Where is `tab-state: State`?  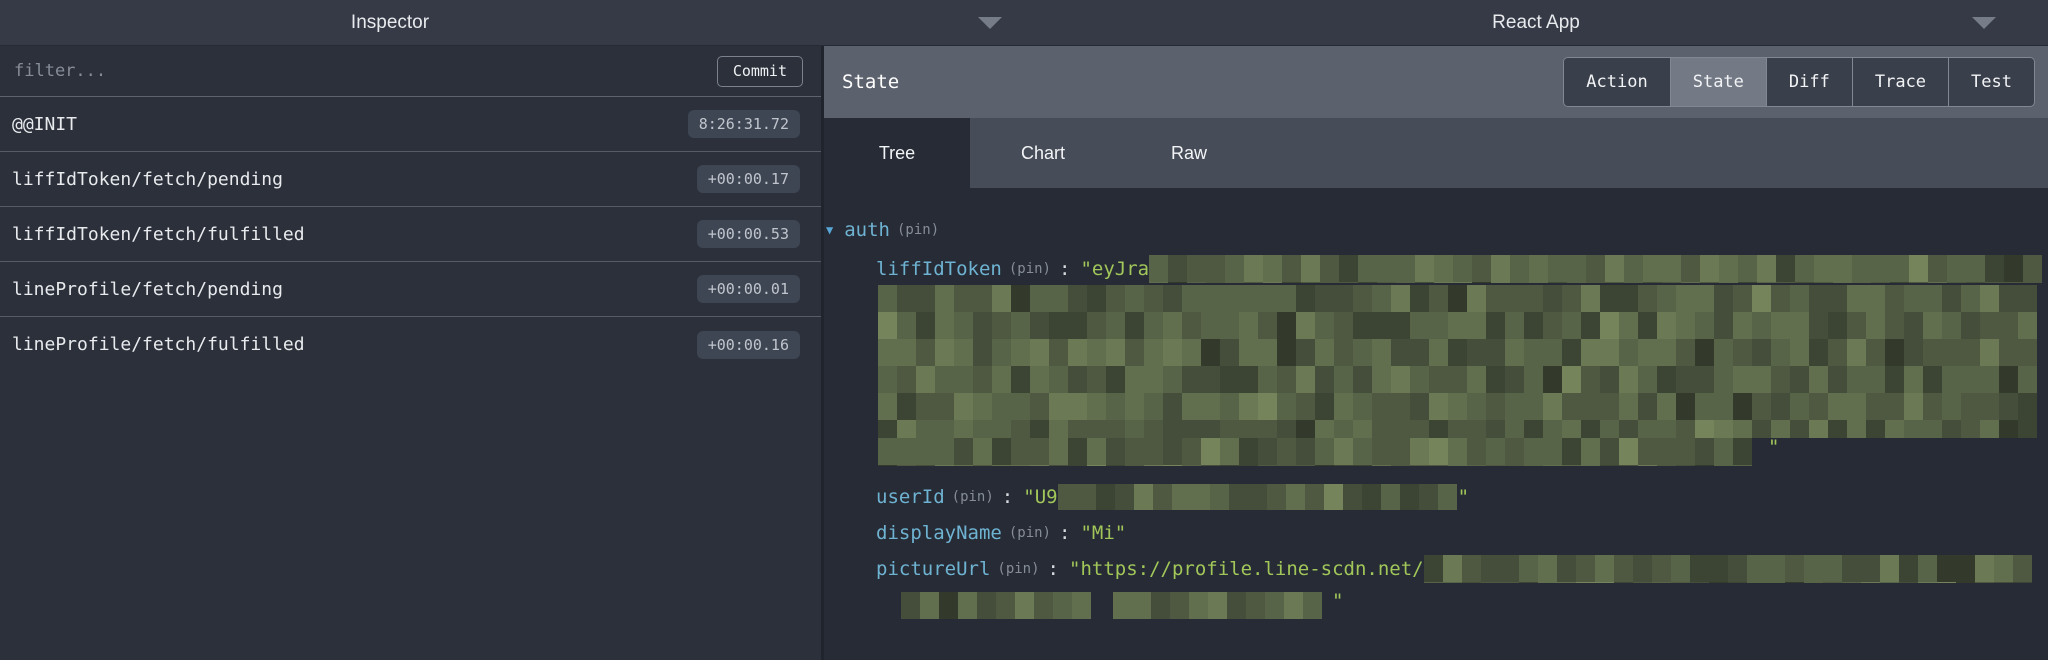
tab-state: State is located at coordinates (1717, 82).